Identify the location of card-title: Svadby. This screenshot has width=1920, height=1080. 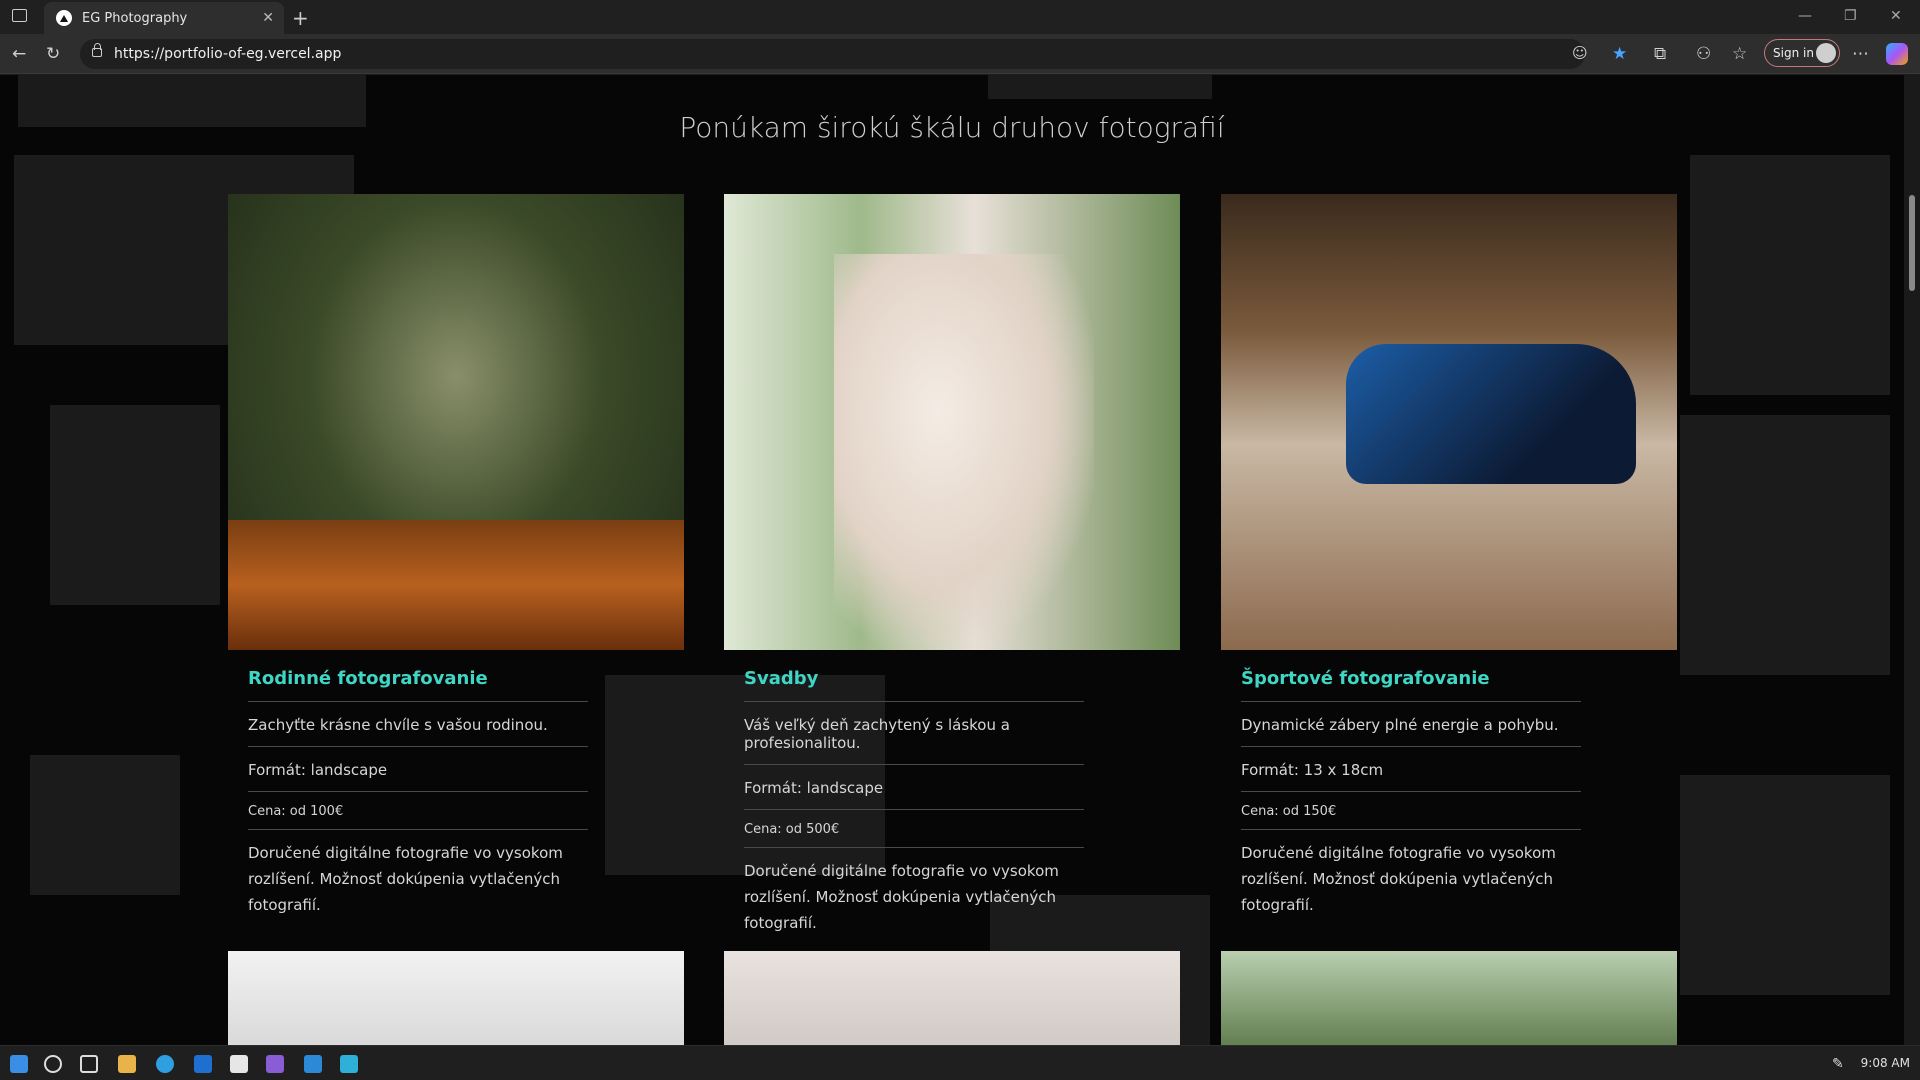
(914, 685).